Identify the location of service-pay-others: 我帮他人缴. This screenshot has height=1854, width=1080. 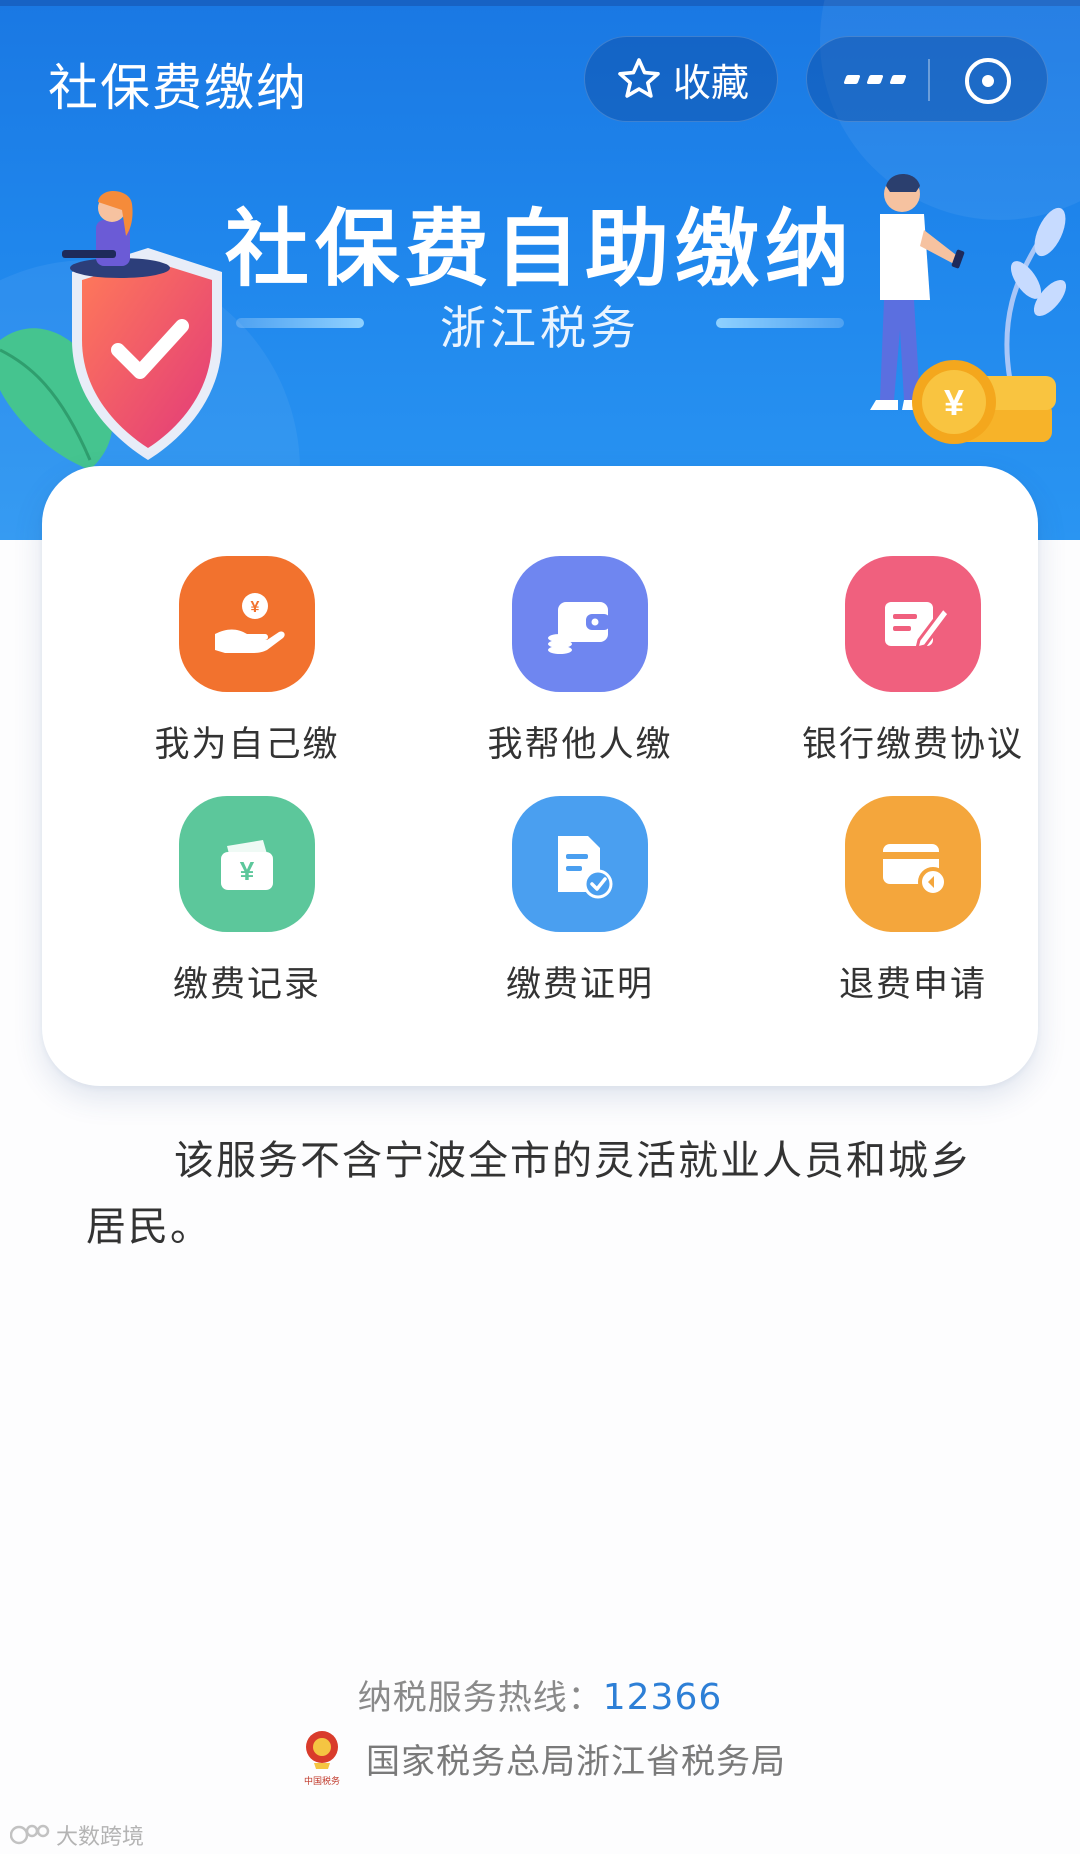
(580, 666).